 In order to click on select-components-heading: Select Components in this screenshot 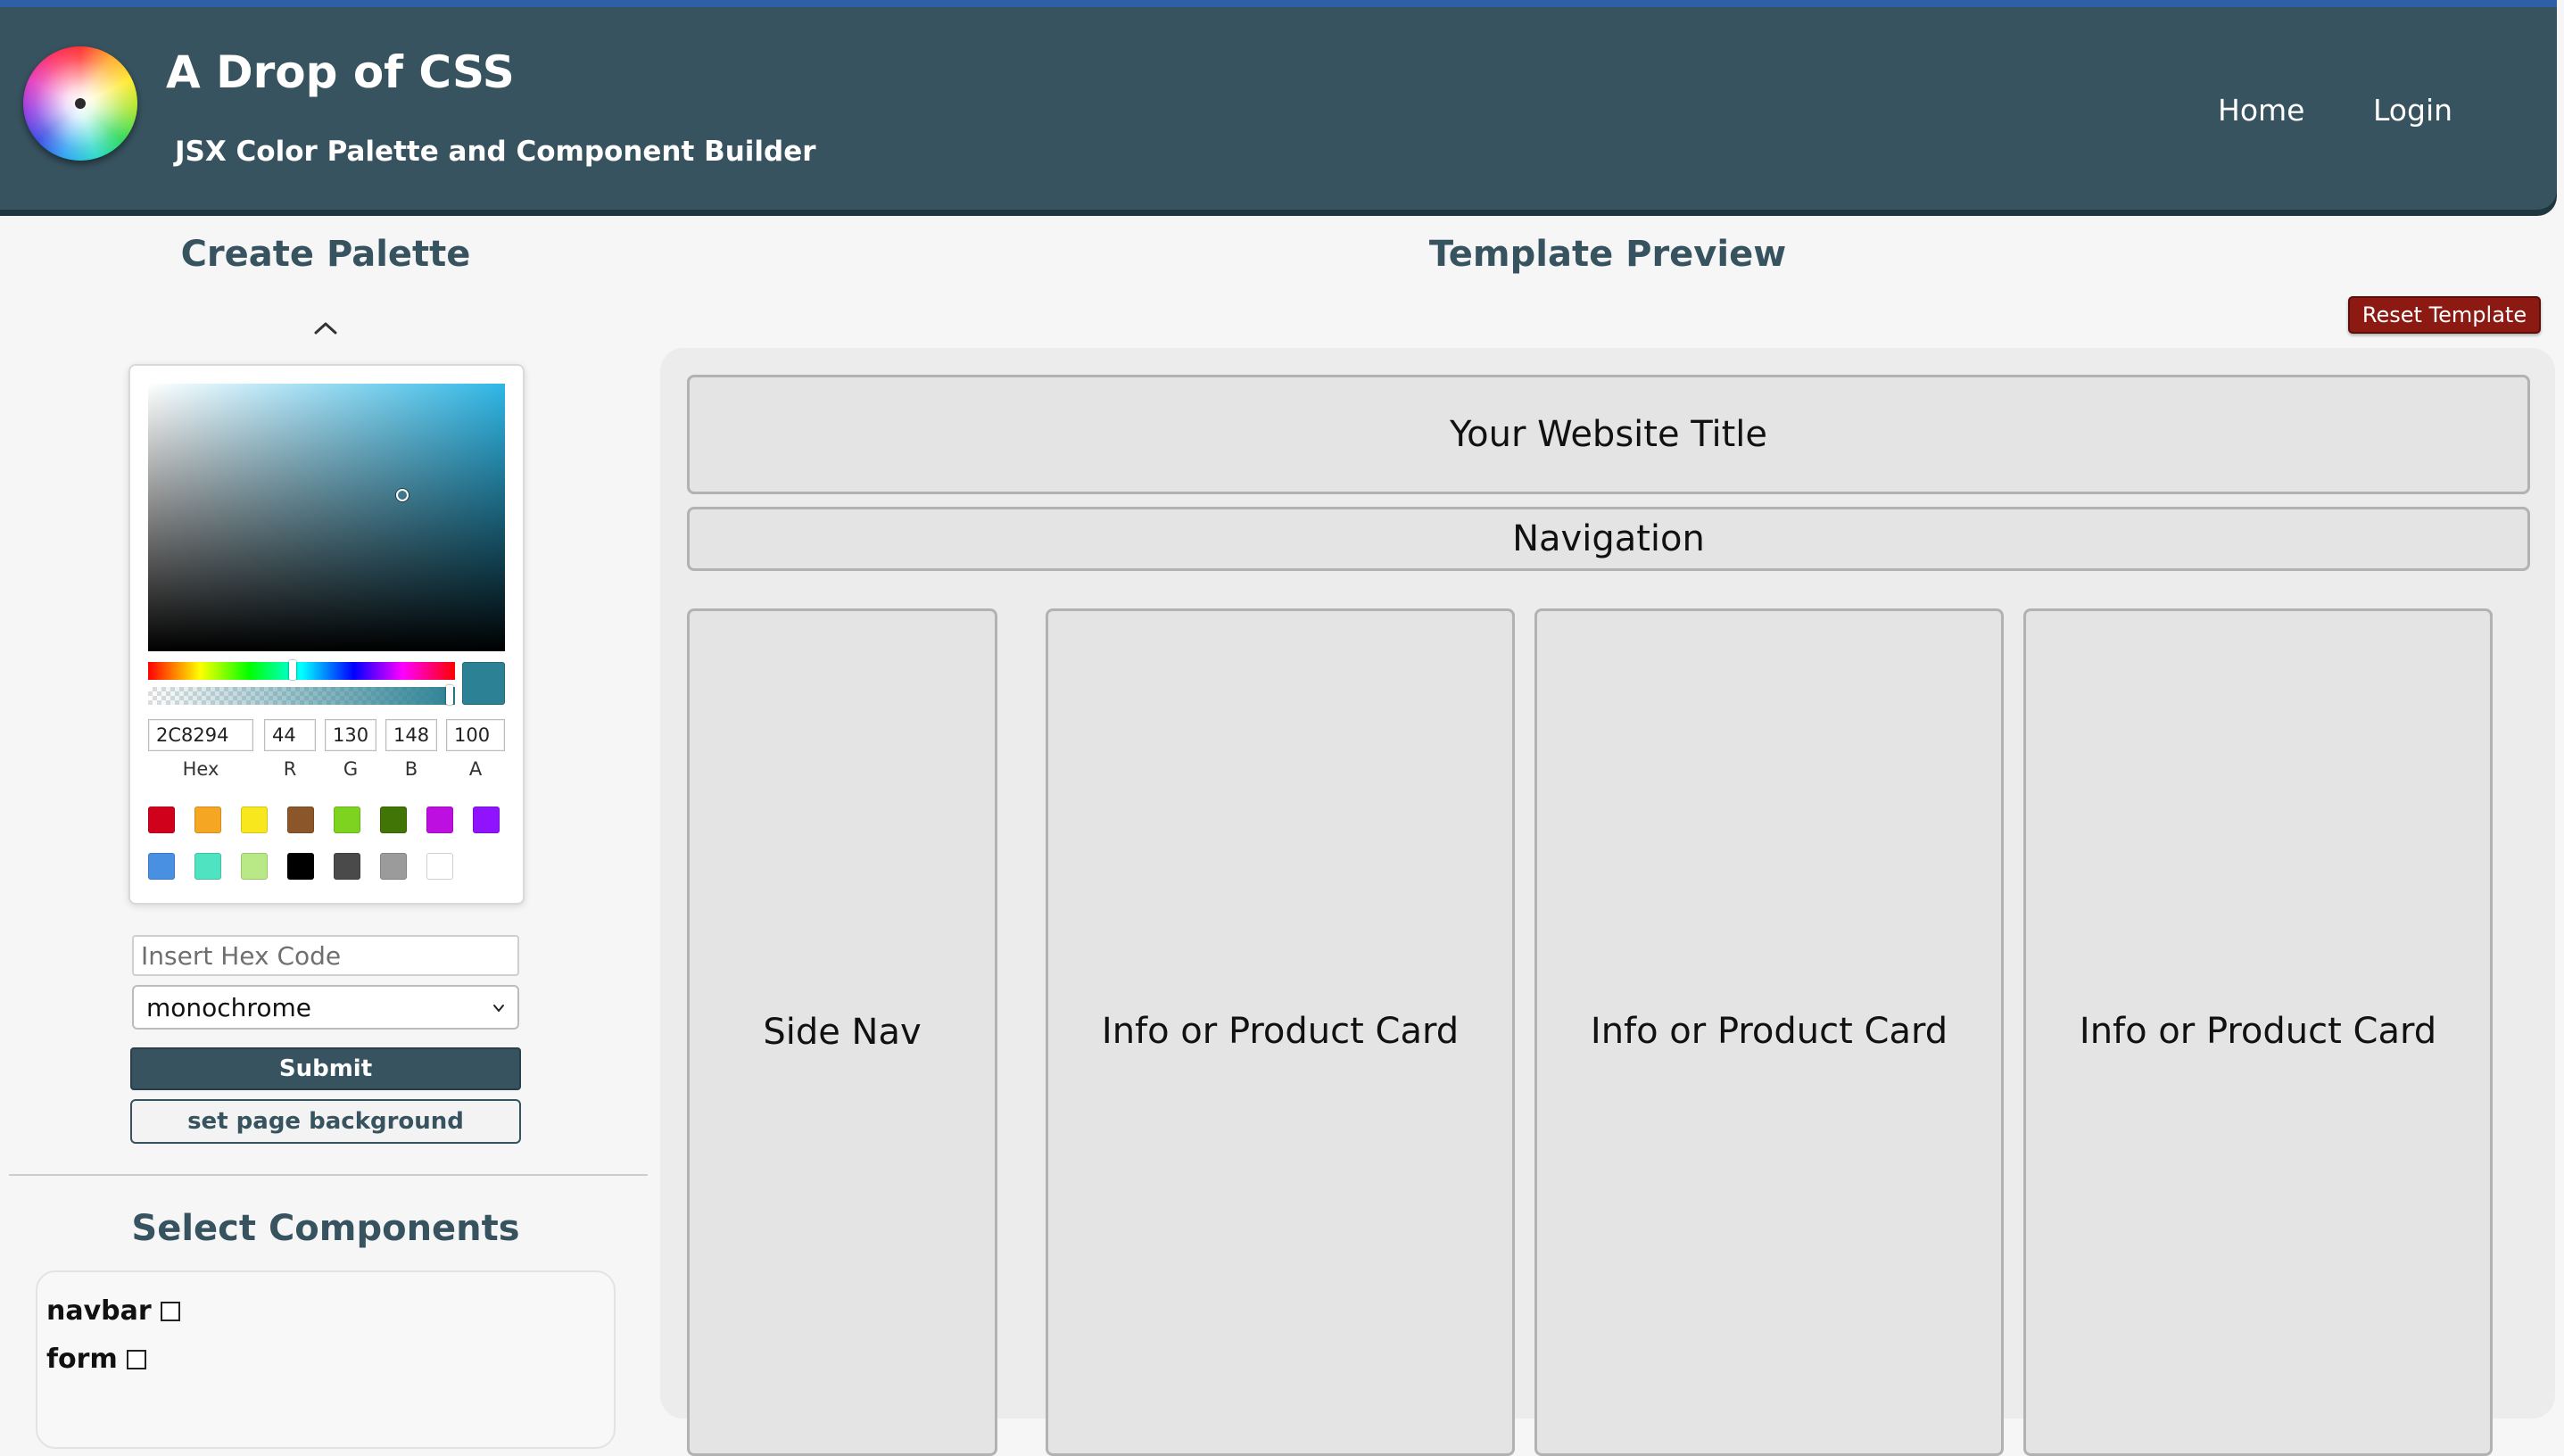, I will do `click(325, 1228)`.